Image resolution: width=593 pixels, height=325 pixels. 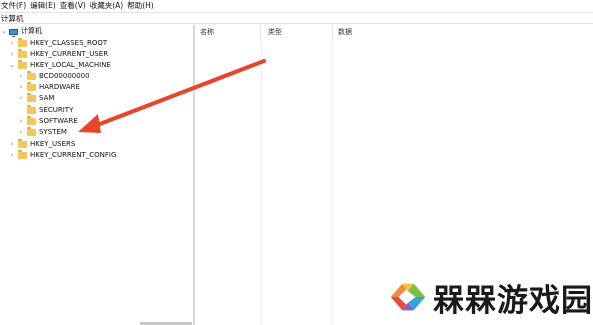 What do you see at coordinates (74, 6) in the screenshot?
I see `menu-view: 查看(V)` at bounding box center [74, 6].